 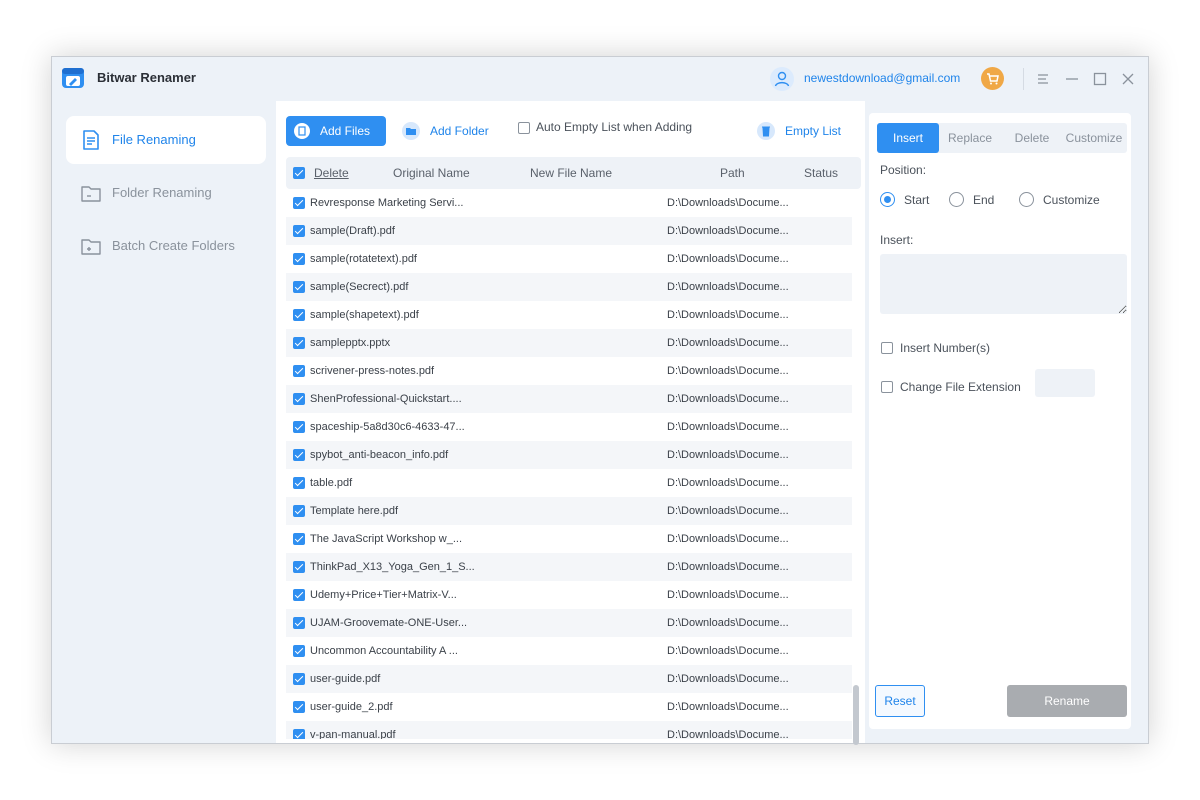 What do you see at coordinates (524, 128) in the screenshot?
I see `checkbox` at bounding box center [524, 128].